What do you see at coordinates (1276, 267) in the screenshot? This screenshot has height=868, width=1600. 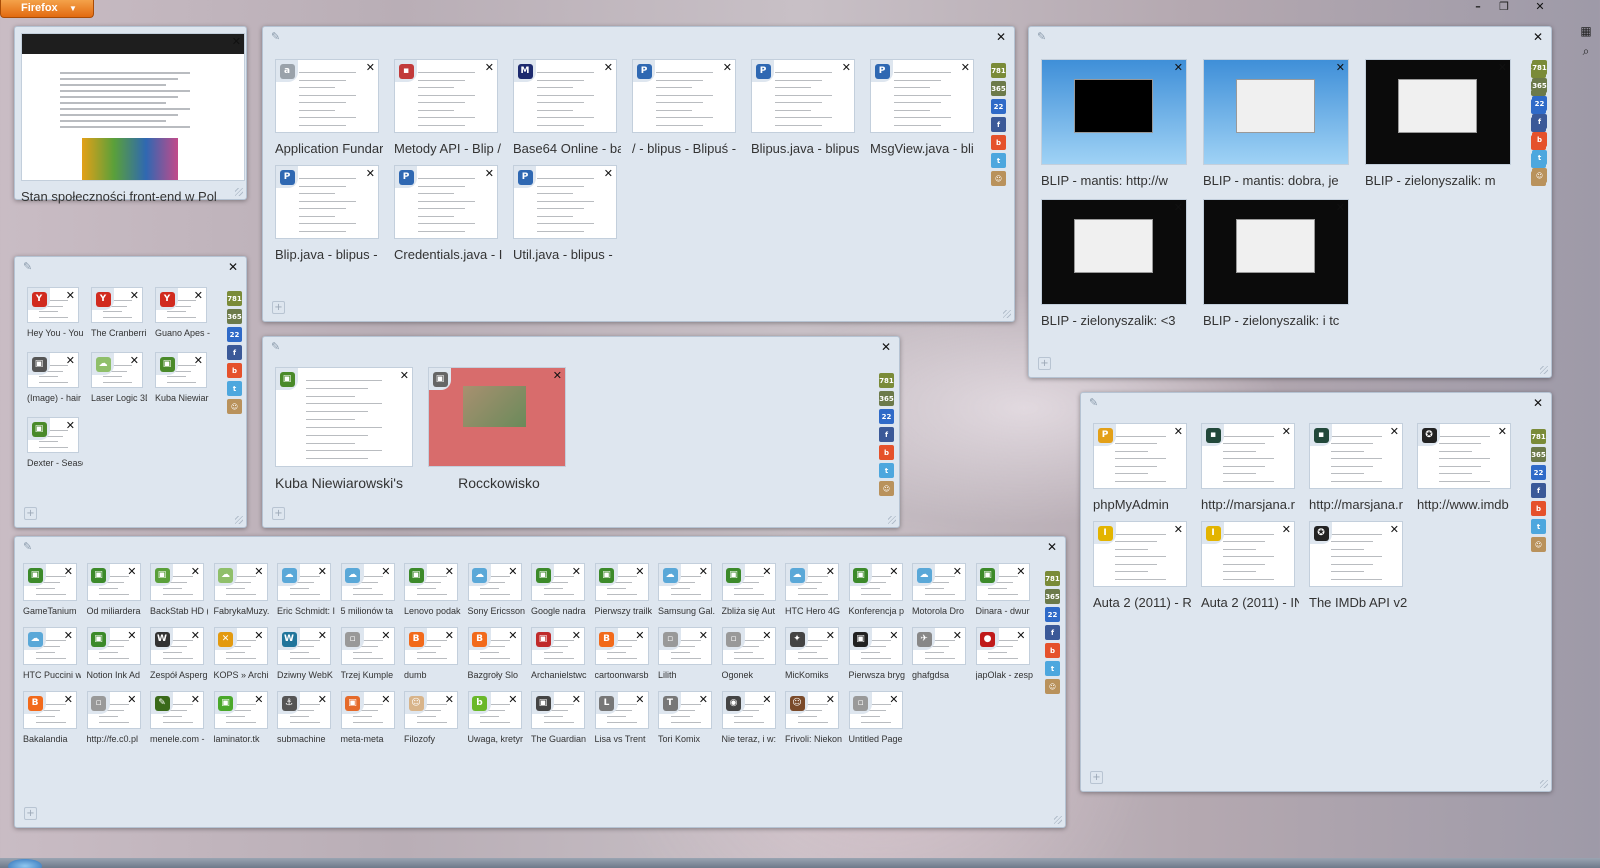 I see `tab-item: ✕ BLIP - zielonyszalik: i tc` at bounding box center [1276, 267].